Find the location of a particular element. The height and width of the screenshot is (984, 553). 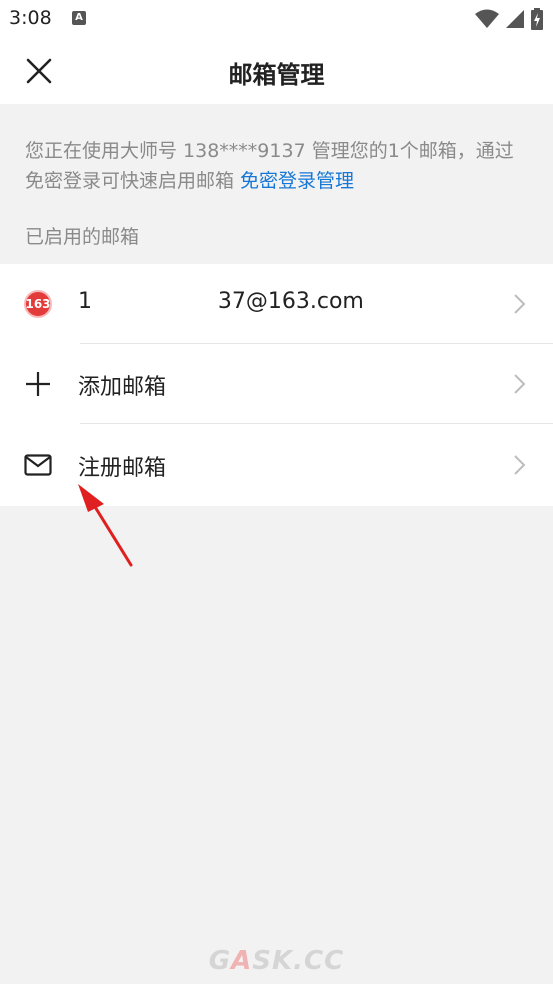

a-icon: A is located at coordinates (79, 18).